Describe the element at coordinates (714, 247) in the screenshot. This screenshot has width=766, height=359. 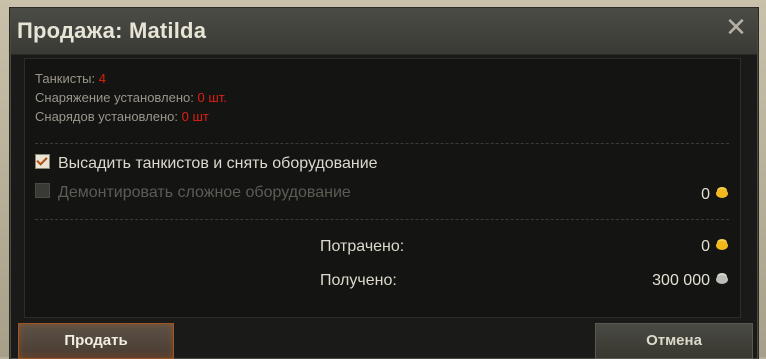
I see `spent-amount: 0` at that location.